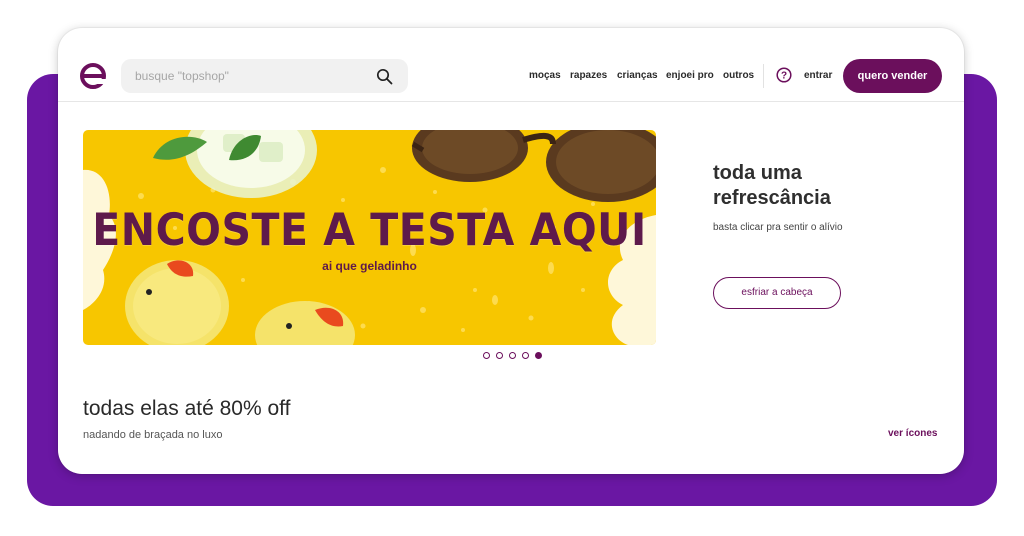 This screenshot has width=1024, height=536. Describe the element at coordinates (153, 435) in the screenshot. I see `section-subtitle: nadando de braçada no luxo` at that location.